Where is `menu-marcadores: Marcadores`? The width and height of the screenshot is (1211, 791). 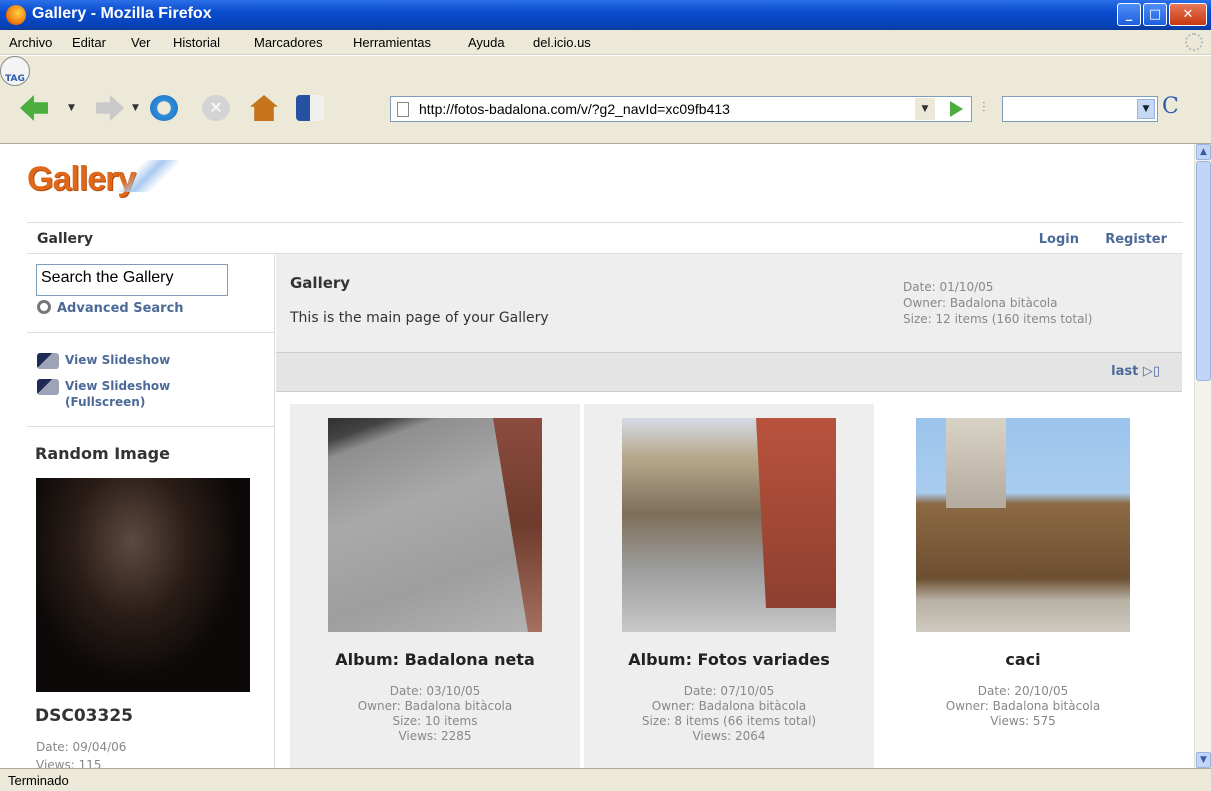 menu-marcadores: Marcadores is located at coordinates (288, 42).